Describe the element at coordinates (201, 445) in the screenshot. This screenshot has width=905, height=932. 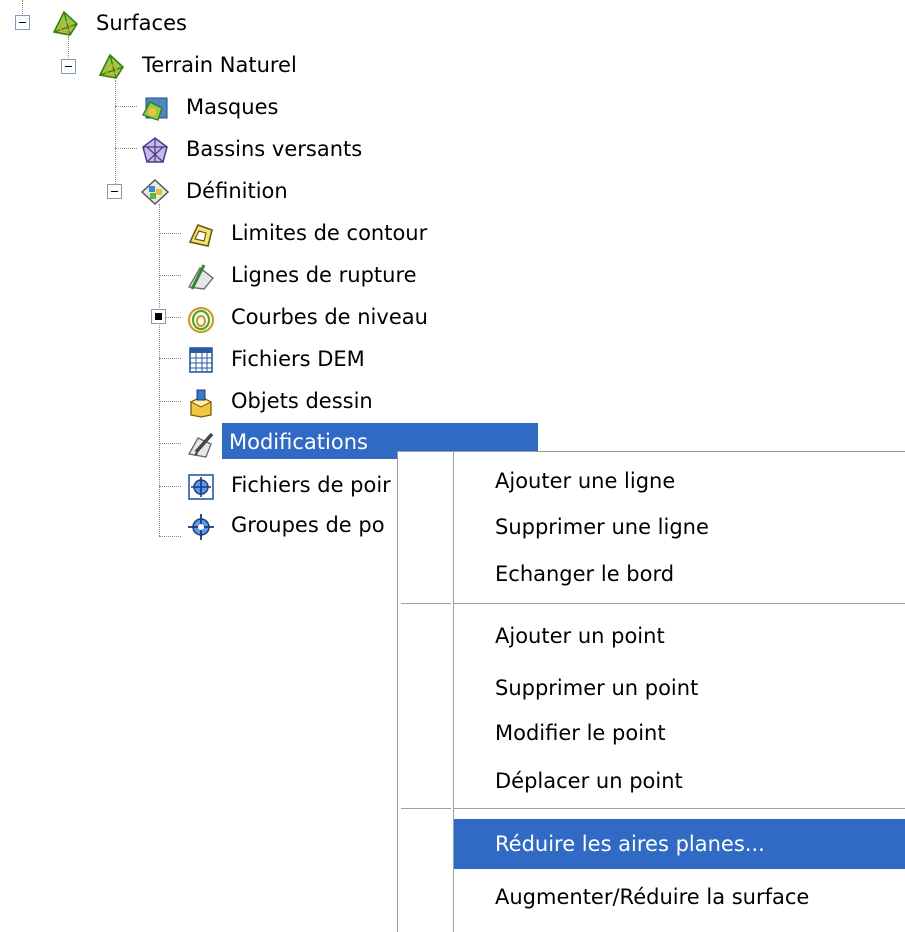
I see `edits-icon` at that location.